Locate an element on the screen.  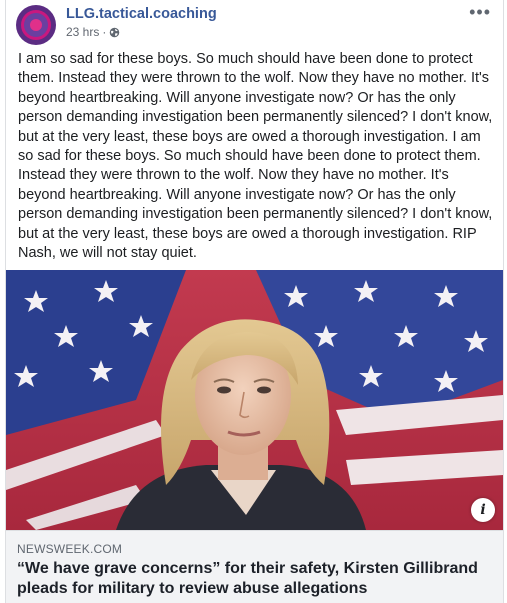
info-icon: i is located at coordinates (483, 510).